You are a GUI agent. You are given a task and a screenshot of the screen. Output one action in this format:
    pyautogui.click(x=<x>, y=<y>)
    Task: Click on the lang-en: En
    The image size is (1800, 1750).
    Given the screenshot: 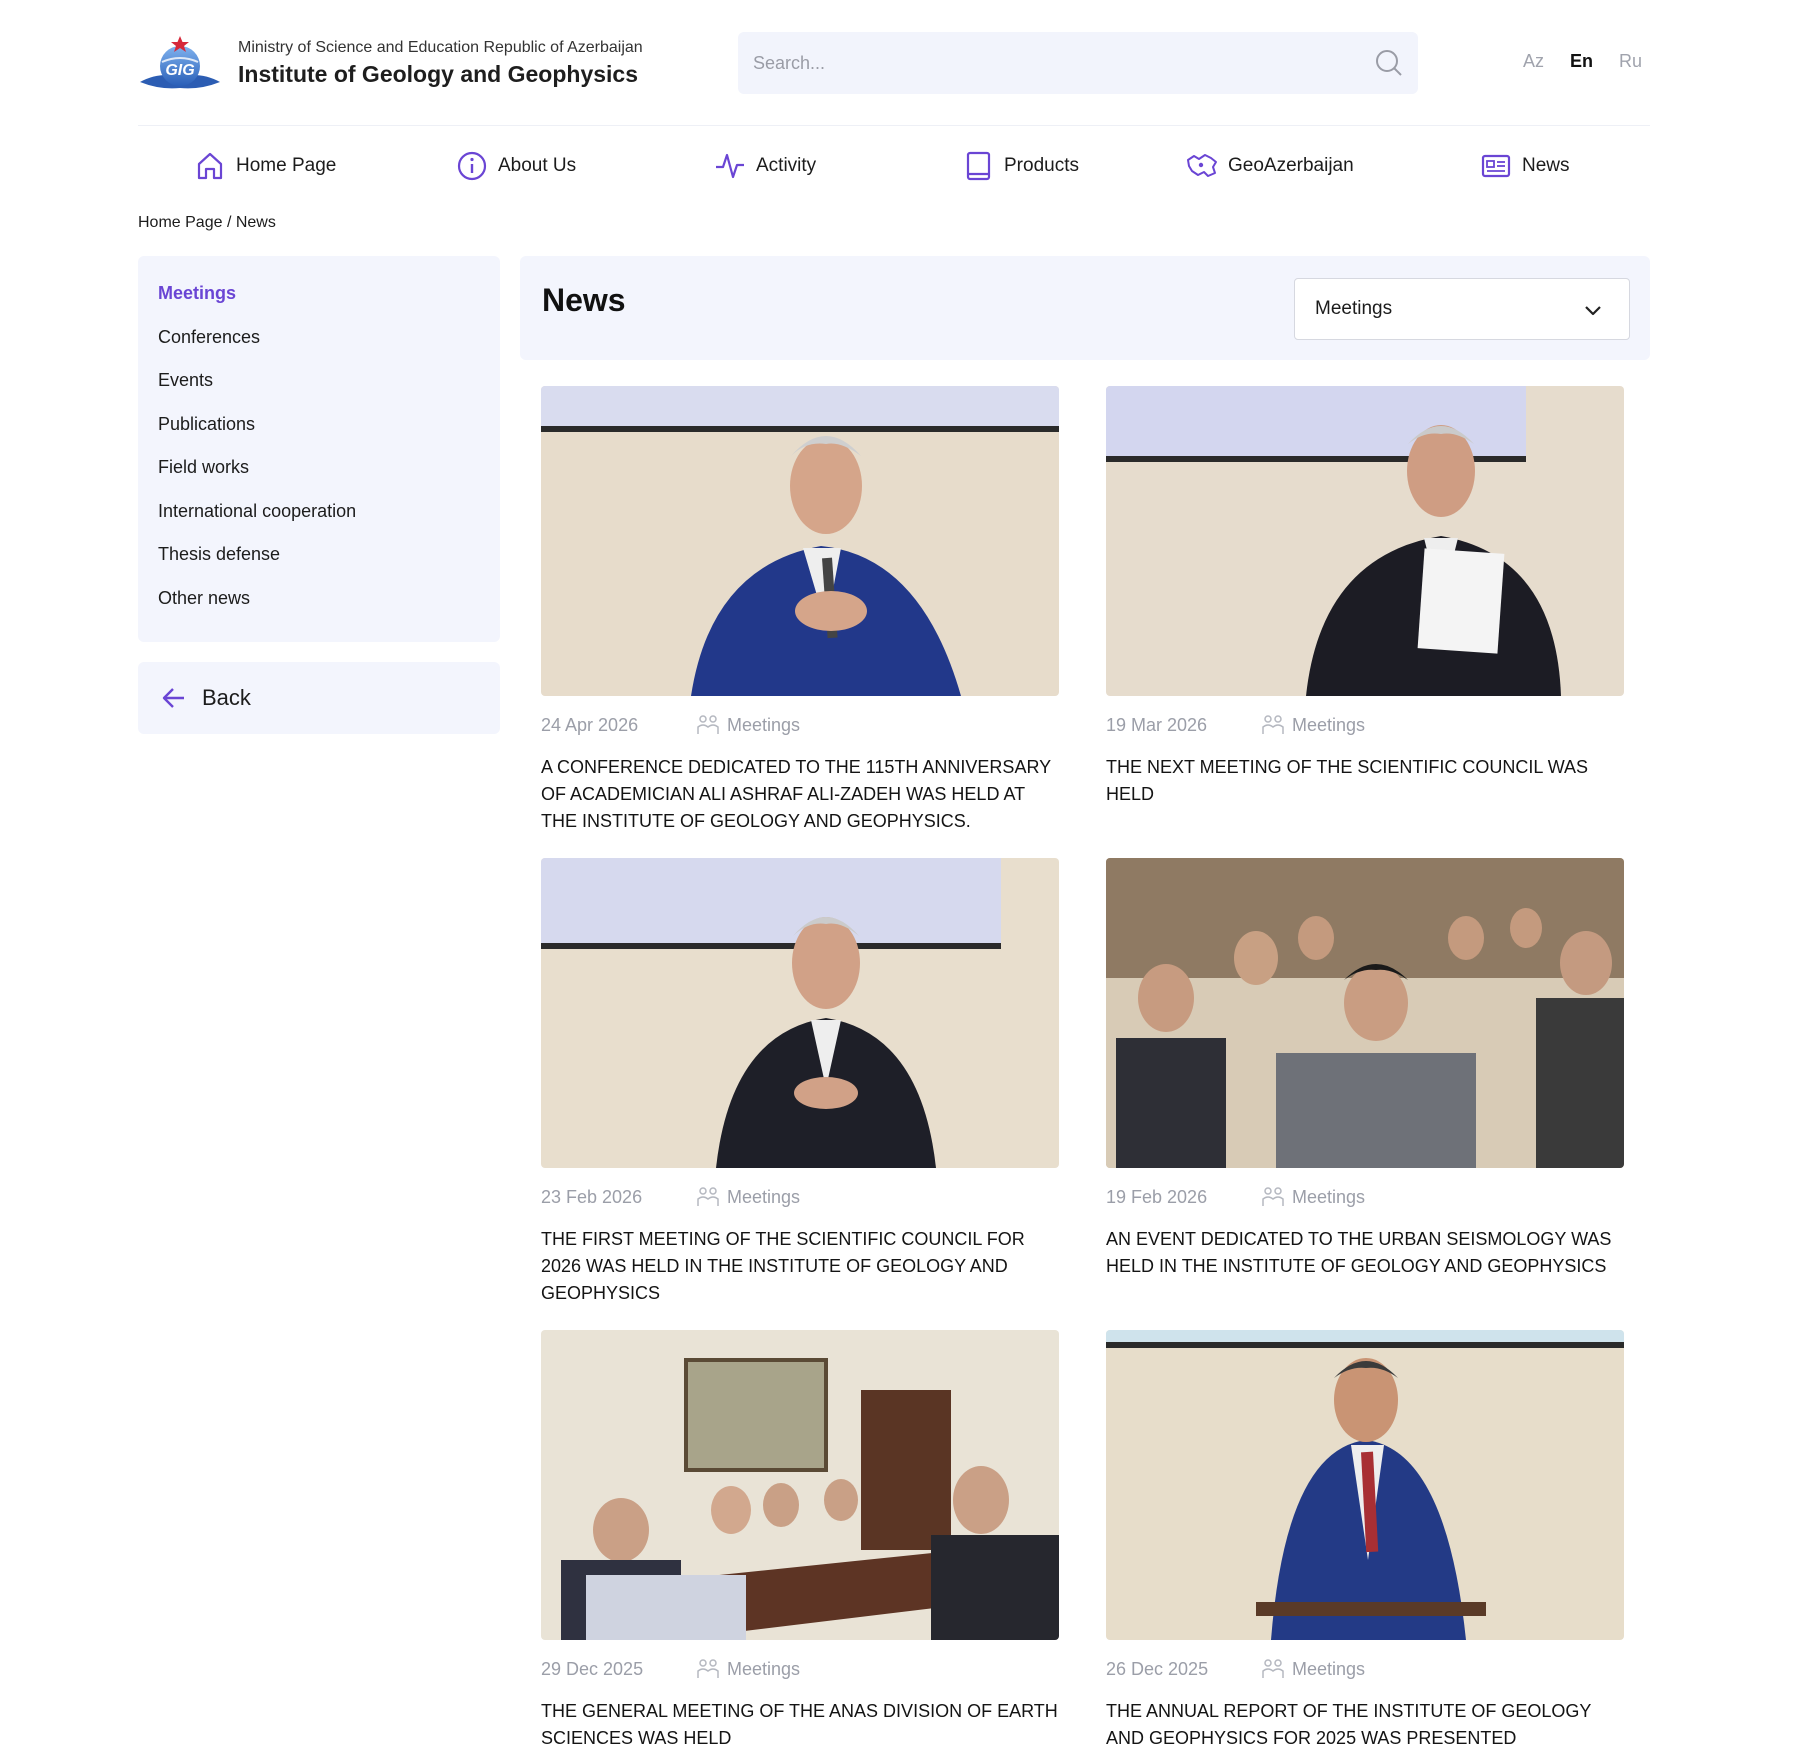 What is the action you would take?
    pyautogui.click(x=1581, y=61)
    